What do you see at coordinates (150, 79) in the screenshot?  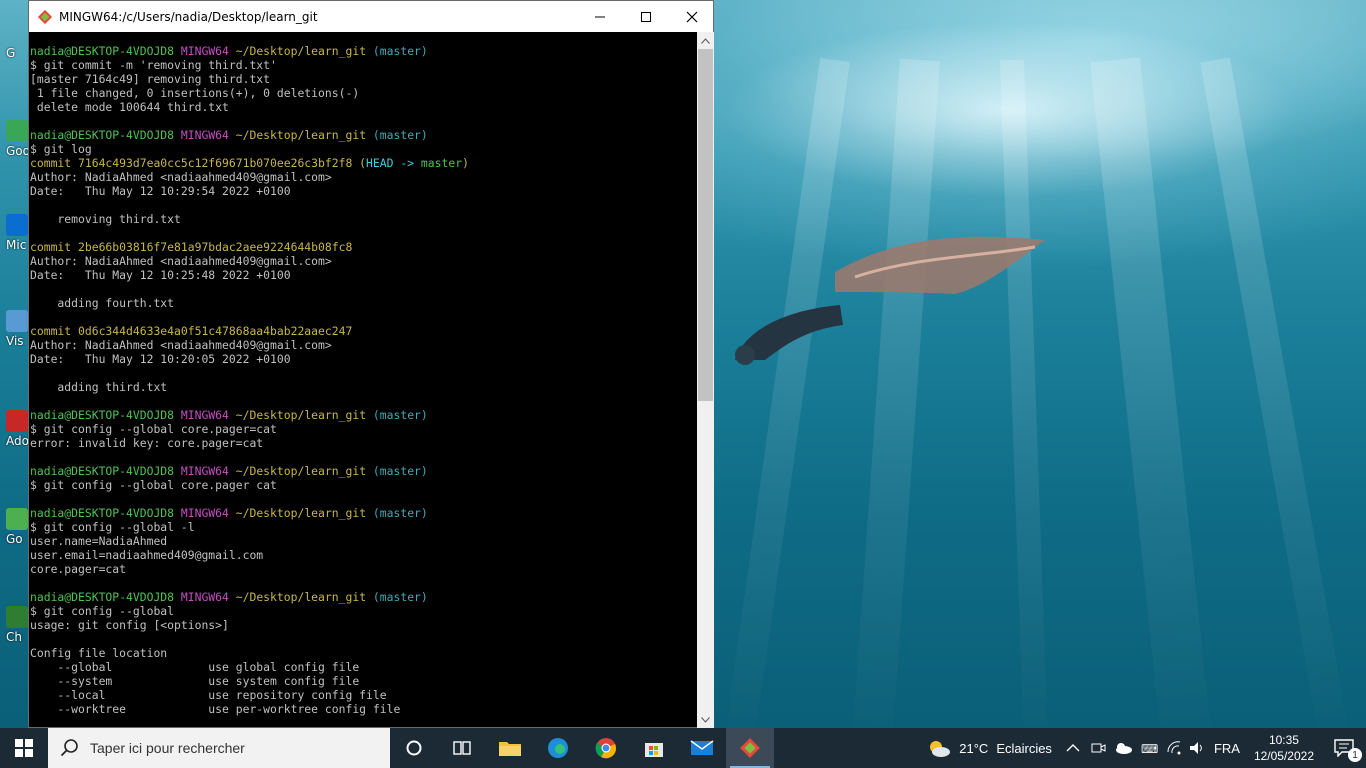 I see `terminal-text: [master 7164c49] removing third.txt` at bounding box center [150, 79].